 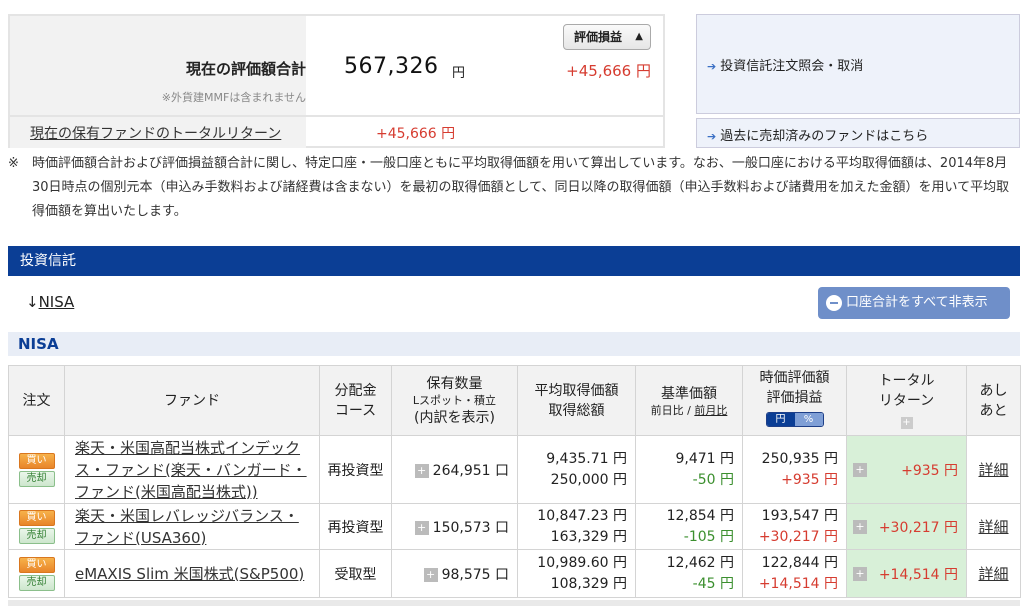 What do you see at coordinates (576, 469) in the screenshot?
I see `average-price-cell: 9,435.71 円 250,000 円` at bounding box center [576, 469].